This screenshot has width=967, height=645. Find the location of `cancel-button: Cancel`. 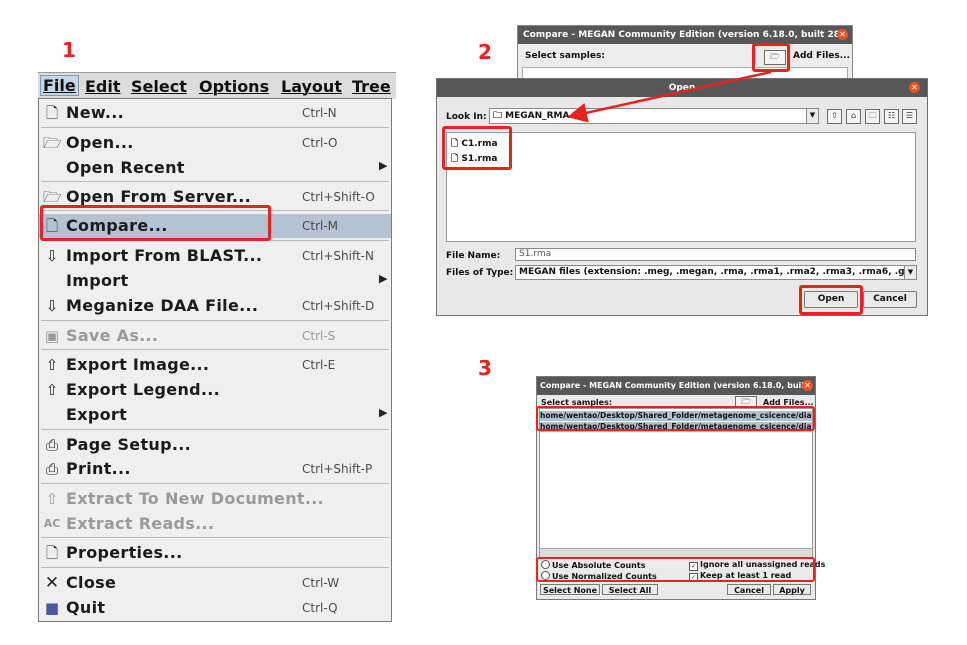

cancel-button: Cancel is located at coordinates (749, 589).